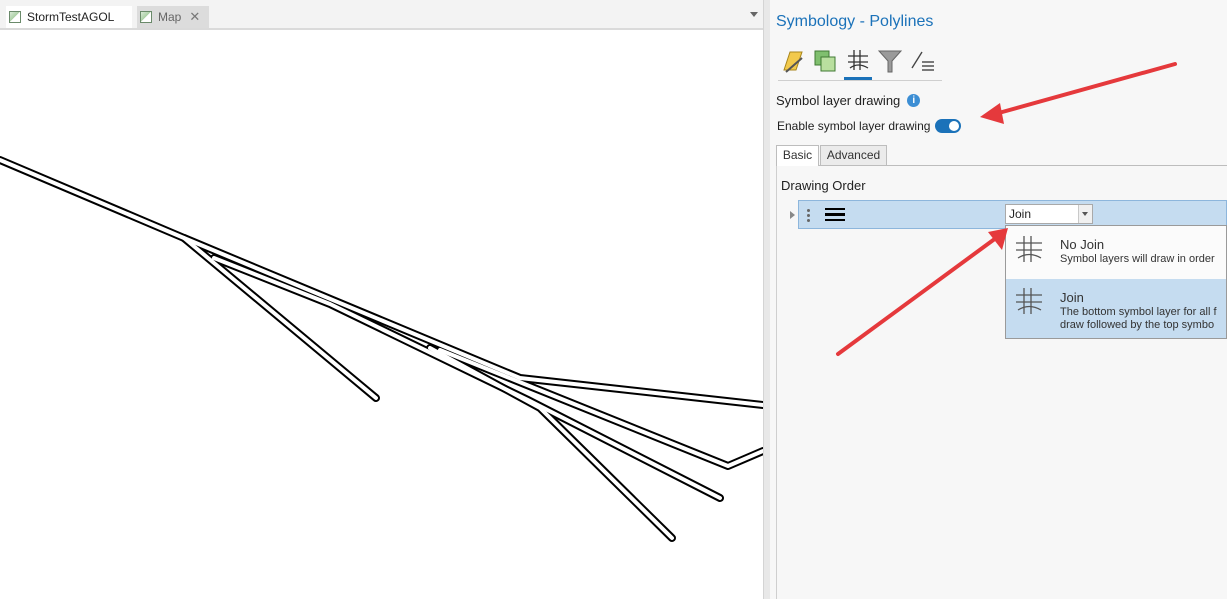 This screenshot has height=604, width=1227. What do you see at coordinates (854, 126) in the screenshot?
I see `enable-label: Enable symbol layer drawing` at bounding box center [854, 126].